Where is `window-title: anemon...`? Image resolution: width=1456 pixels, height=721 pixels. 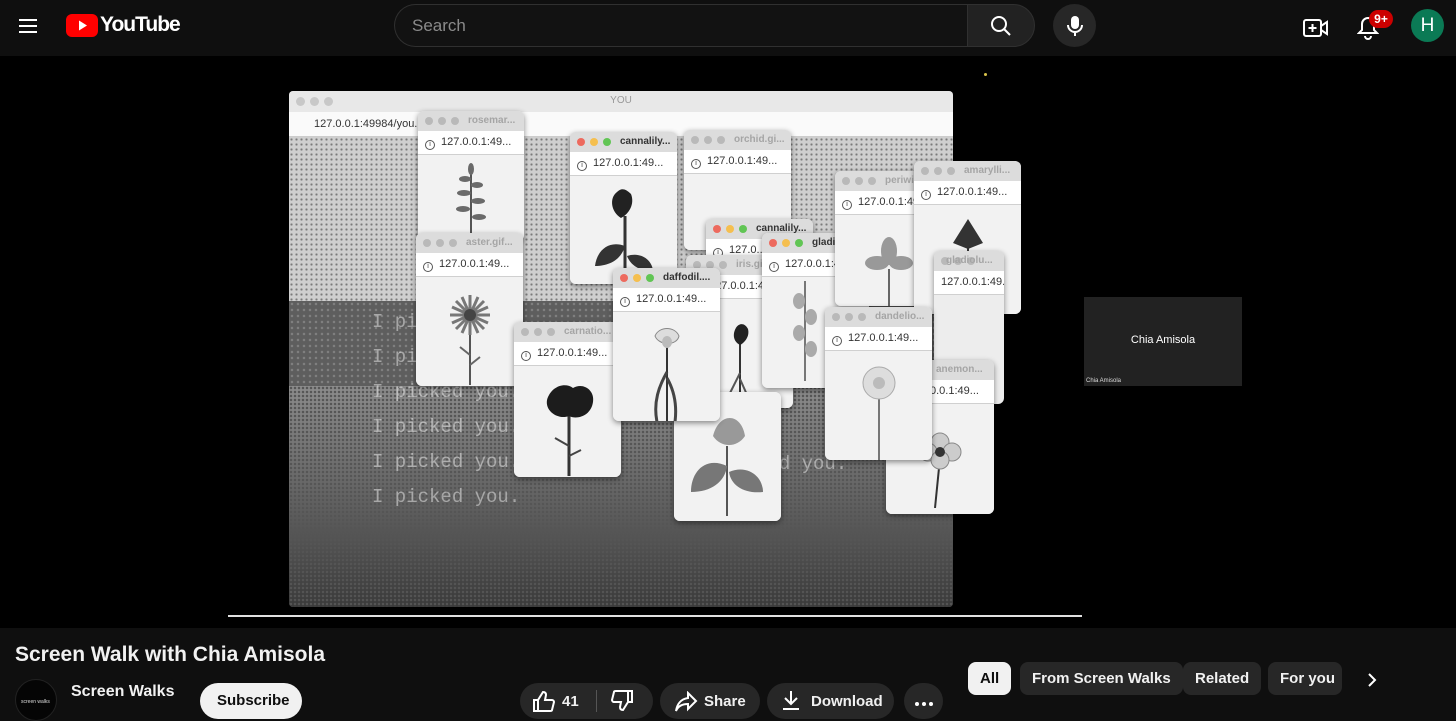
window-title: anemon... is located at coordinates (959, 369).